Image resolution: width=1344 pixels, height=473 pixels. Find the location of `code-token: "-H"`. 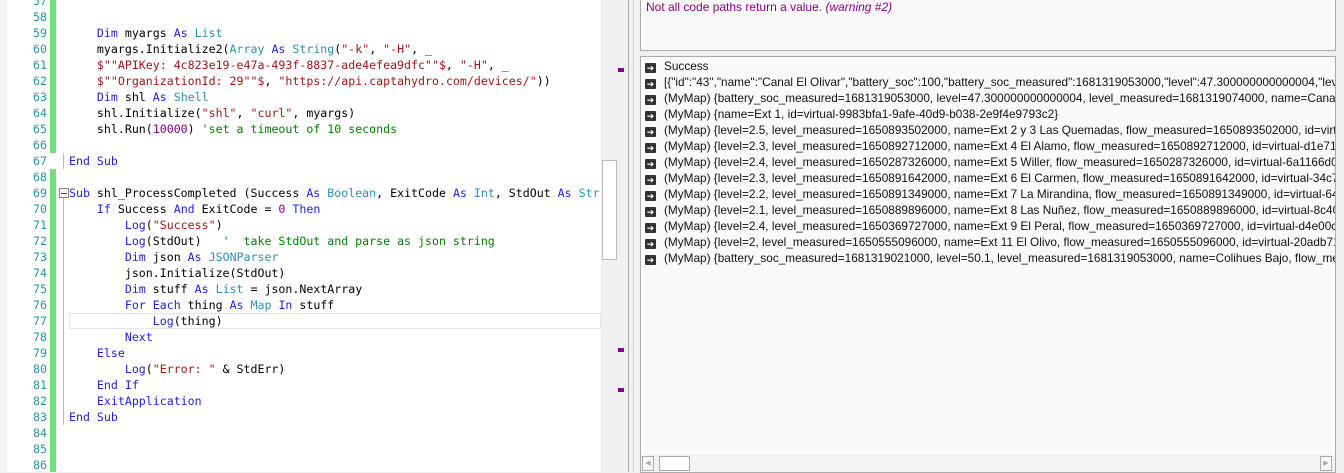

code-token: "-H" is located at coordinates (473, 65).